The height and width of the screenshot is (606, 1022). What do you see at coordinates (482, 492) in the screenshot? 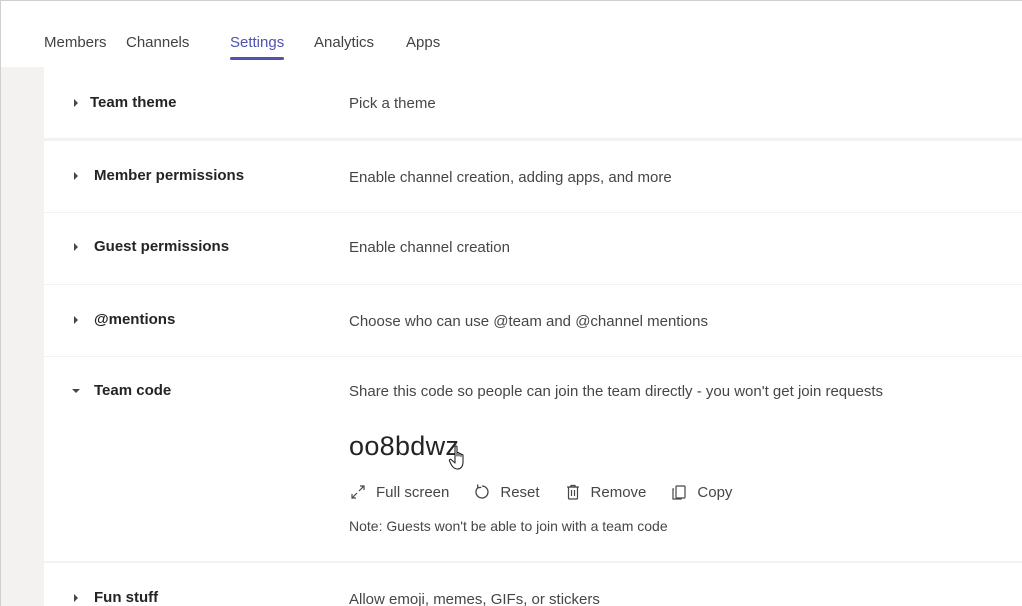
I see `reset-icon` at bounding box center [482, 492].